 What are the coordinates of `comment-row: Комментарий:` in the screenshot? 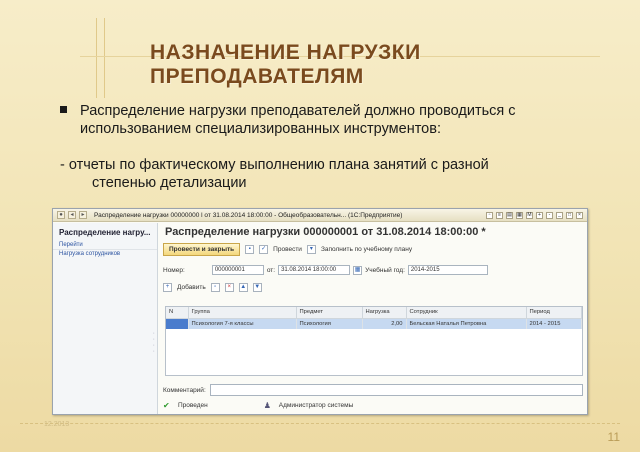 It's located at (373, 390).